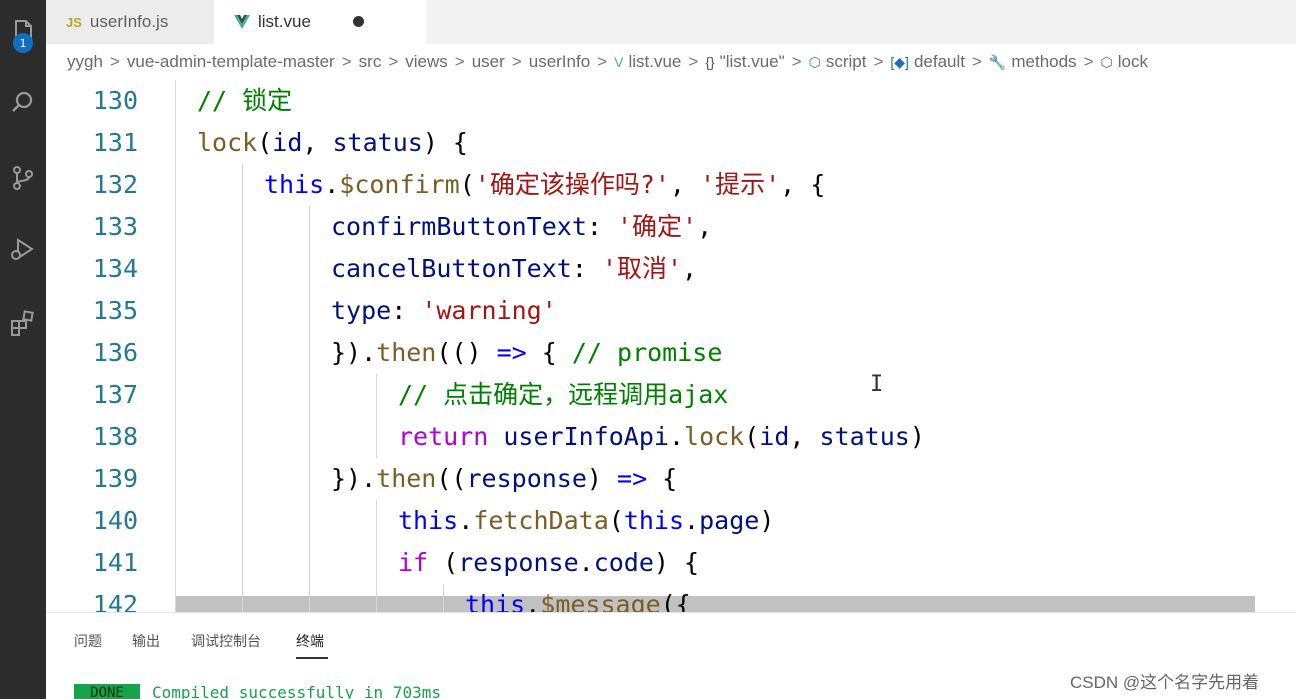  What do you see at coordinates (997, 62) in the screenshot?
I see `wrench-icon: 🔧` at bounding box center [997, 62].